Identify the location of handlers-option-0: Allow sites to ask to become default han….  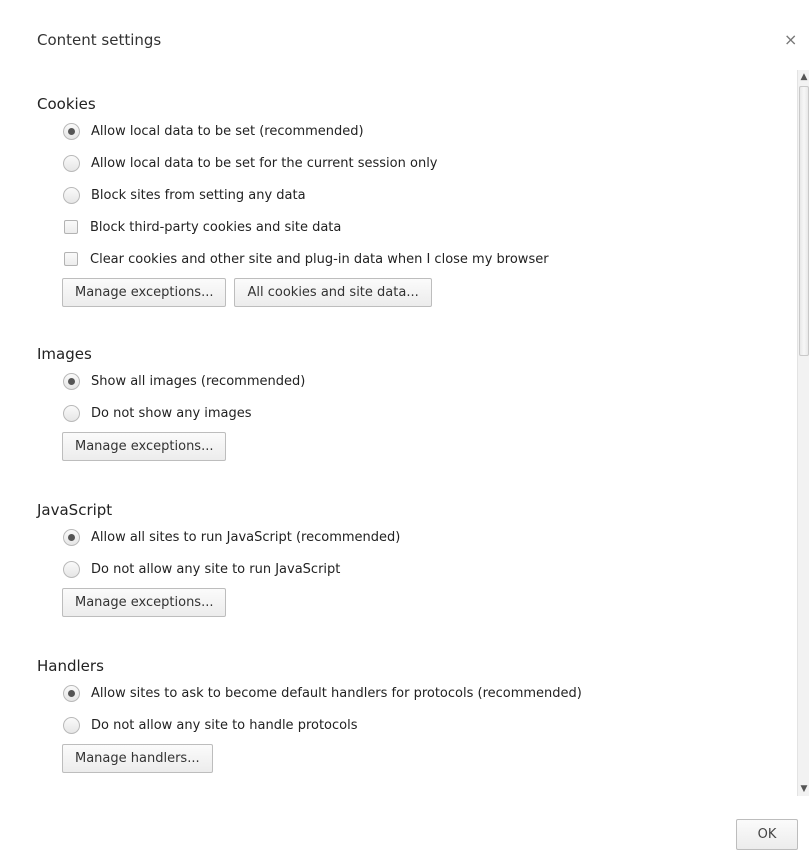
(420, 693).